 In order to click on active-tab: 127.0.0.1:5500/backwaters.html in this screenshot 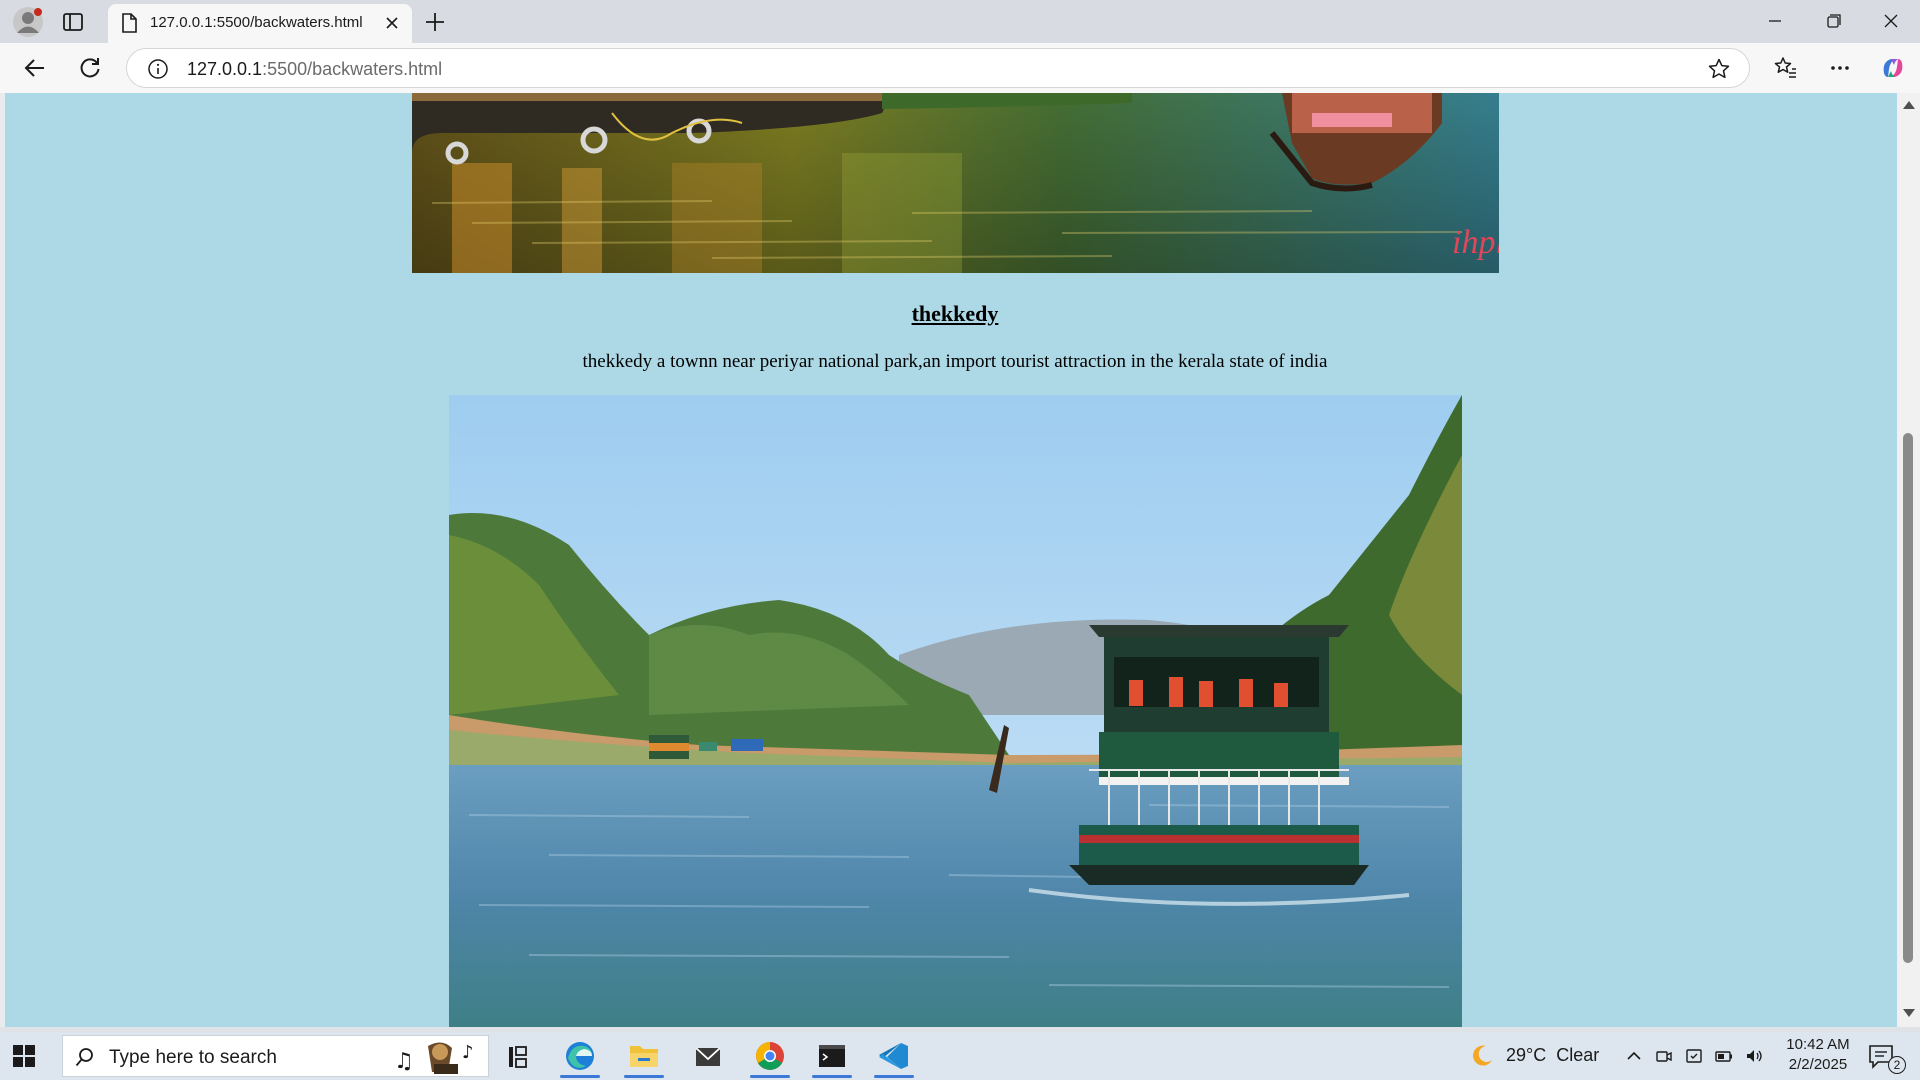, I will do `click(260, 23)`.